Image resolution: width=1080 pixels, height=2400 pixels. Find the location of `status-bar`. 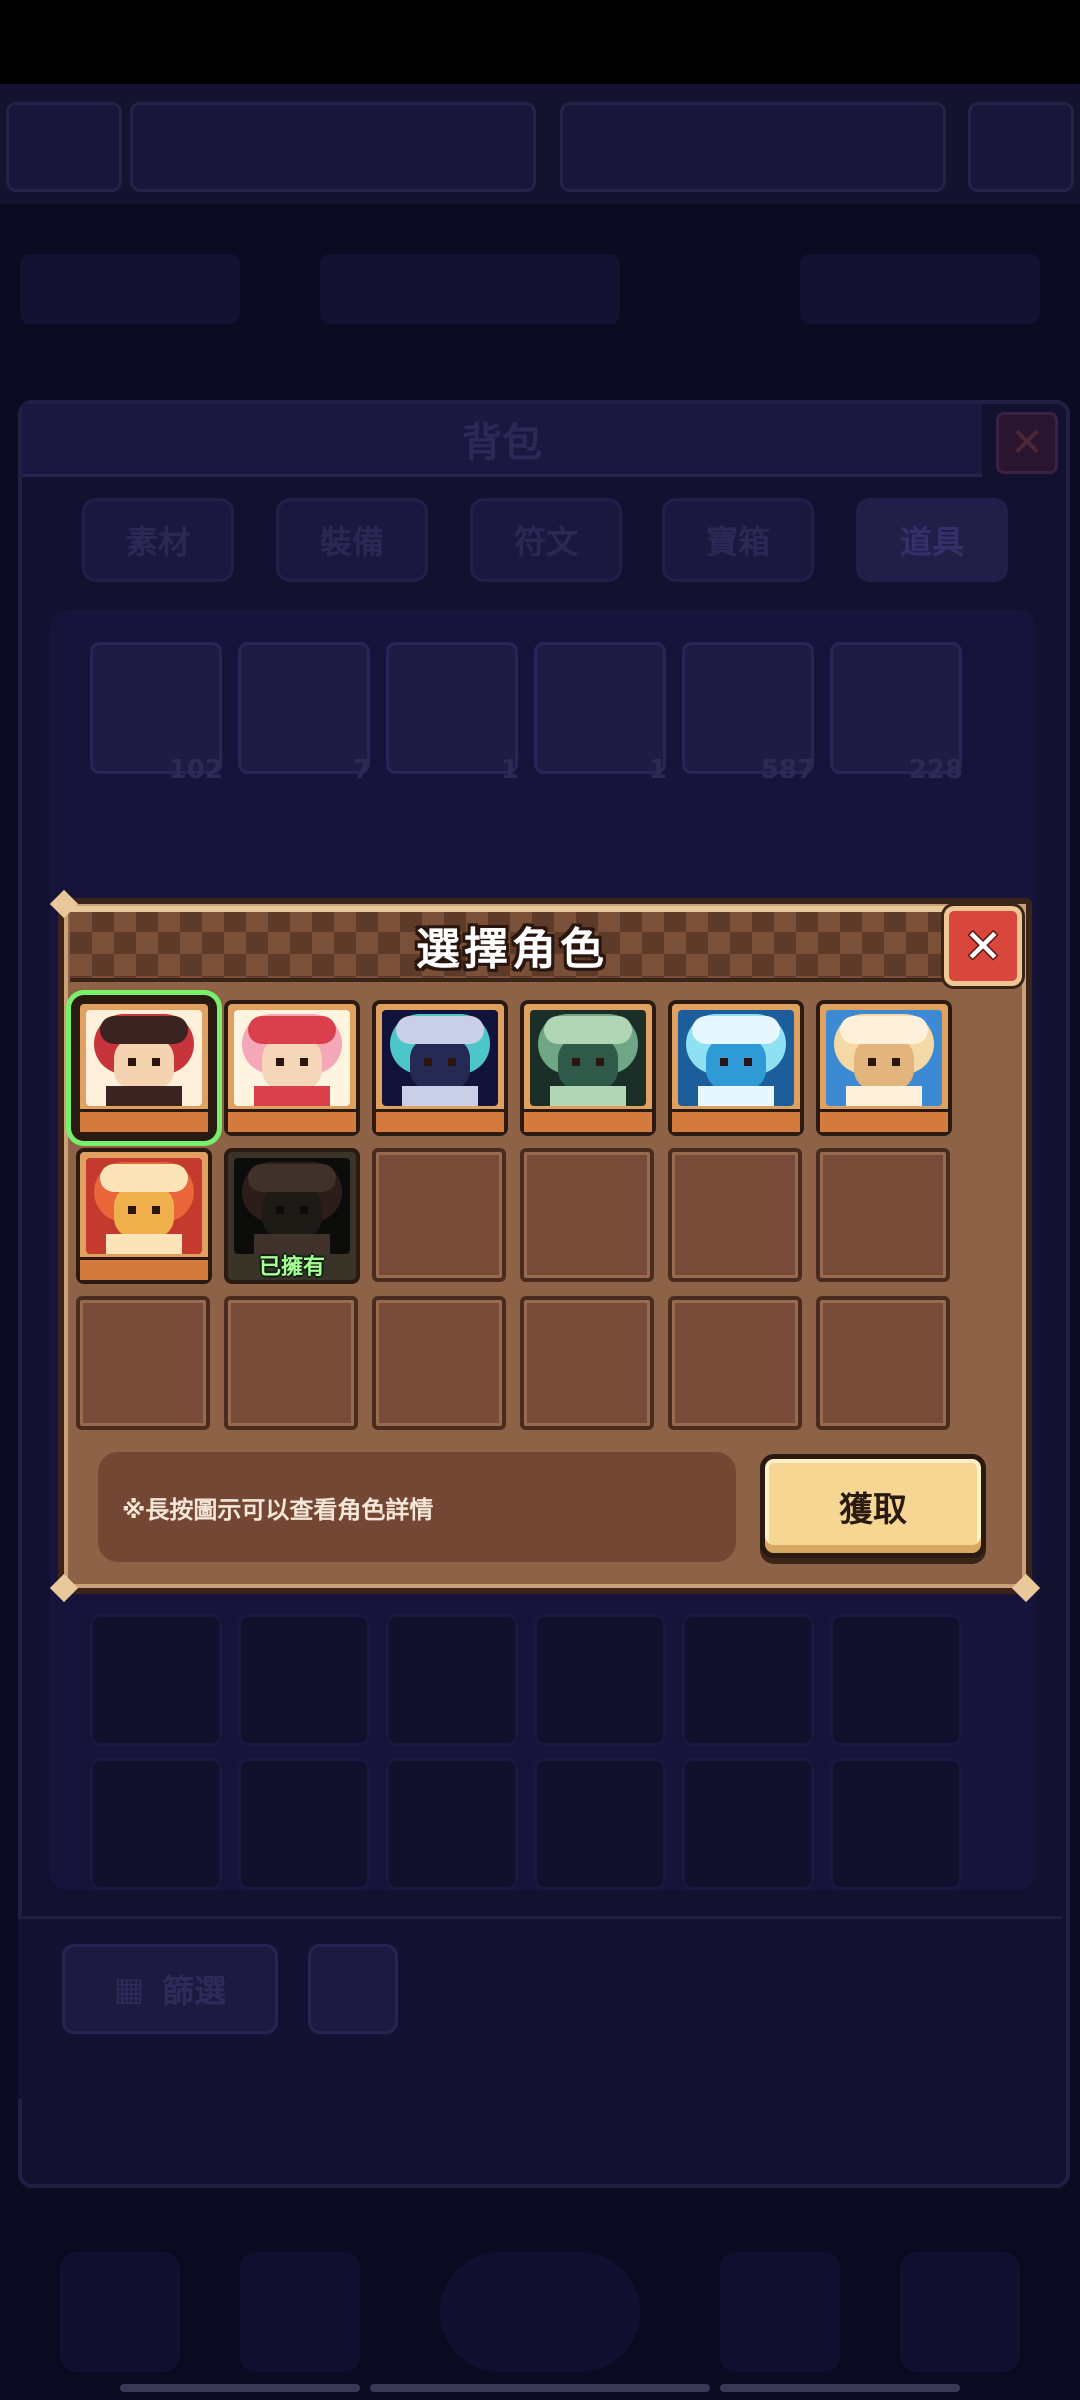

status-bar is located at coordinates (540, 42).